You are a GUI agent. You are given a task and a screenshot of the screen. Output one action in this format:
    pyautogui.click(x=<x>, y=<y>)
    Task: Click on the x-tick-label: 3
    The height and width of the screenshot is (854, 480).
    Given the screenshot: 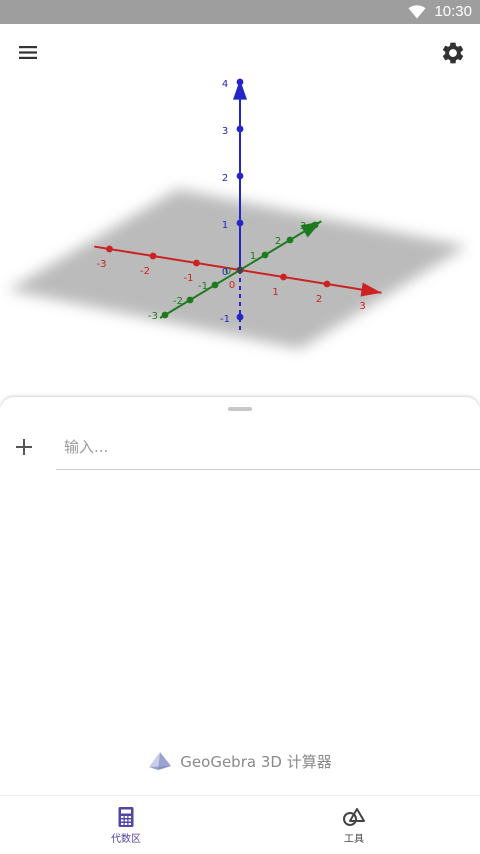 What is the action you would take?
    pyautogui.click(x=362, y=306)
    